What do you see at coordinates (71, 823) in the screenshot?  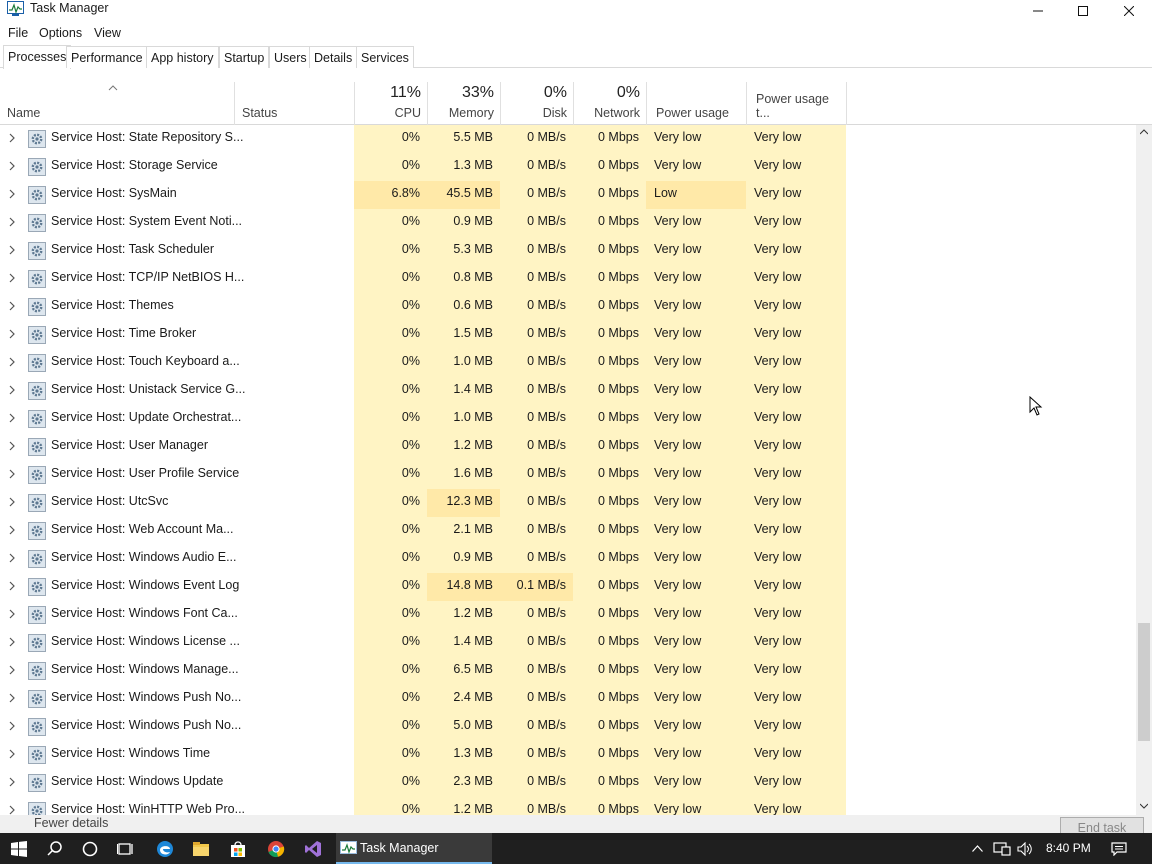 I see `fewer-details-link: Fewer details` at bounding box center [71, 823].